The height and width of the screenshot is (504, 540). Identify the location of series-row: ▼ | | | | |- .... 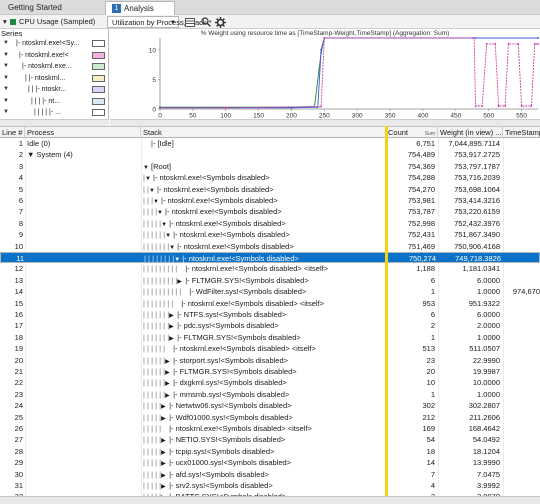
(54, 112).